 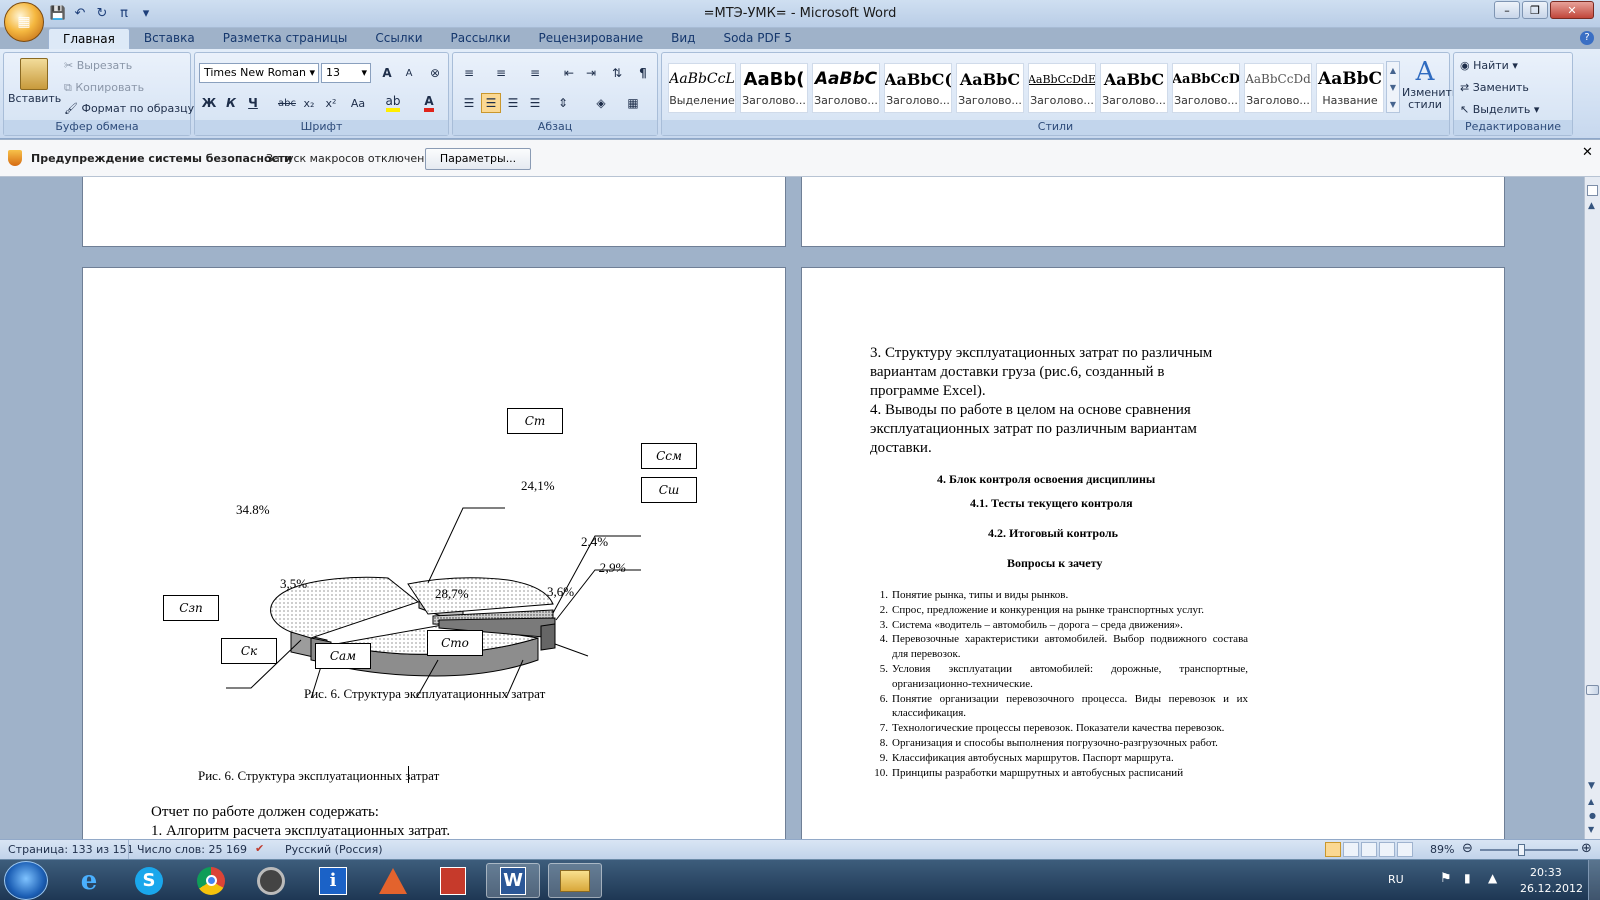 What do you see at coordinates (1442, 849) in the screenshot?
I see `zoom-level: 89%` at bounding box center [1442, 849].